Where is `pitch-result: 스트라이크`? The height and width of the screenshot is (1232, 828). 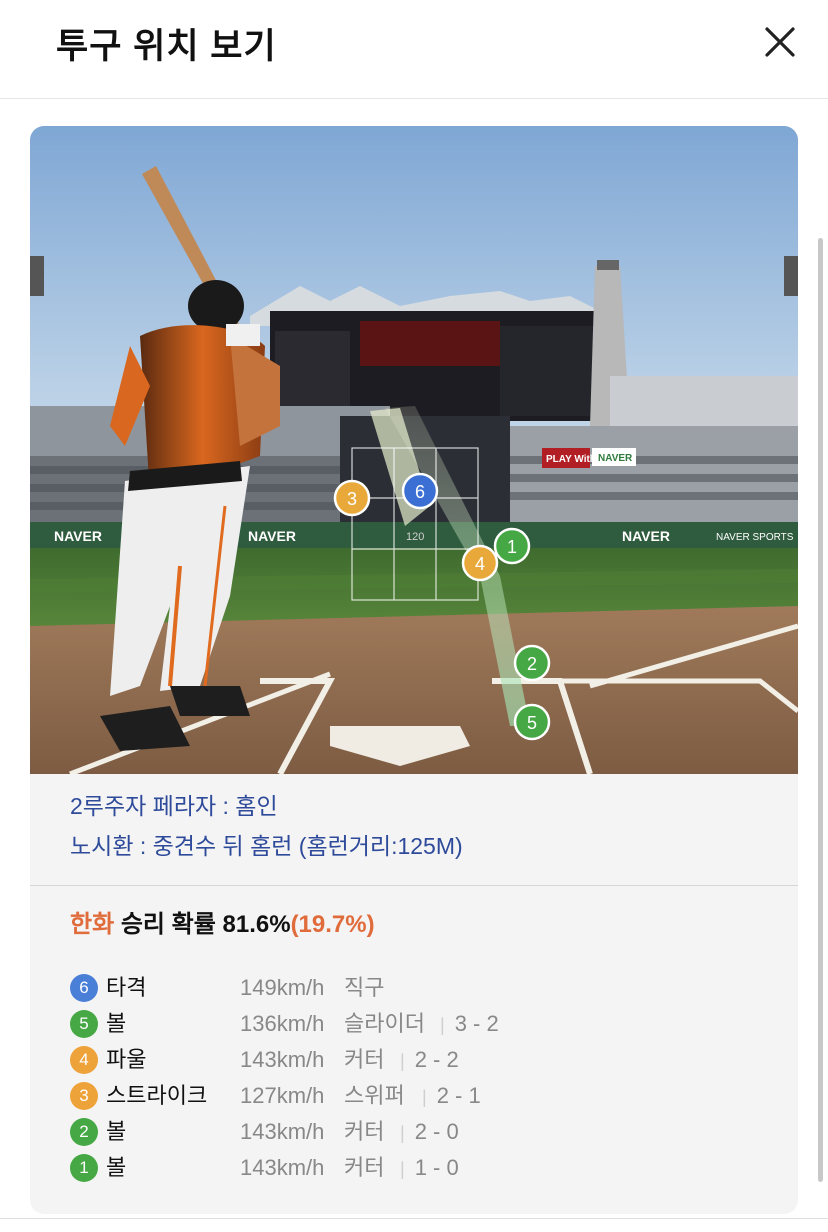 pitch-result: 스트라이크 is located at coordinates (157, 1095).